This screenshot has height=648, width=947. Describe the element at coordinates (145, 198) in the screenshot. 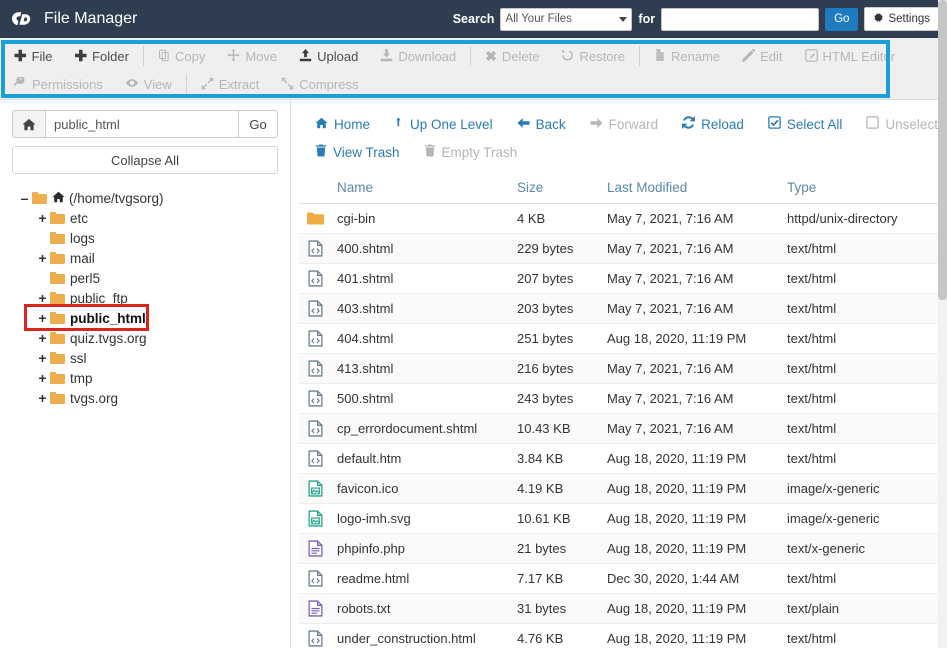

I see `tree-item--home-tvgsorg-: – (/home/tvgsorg)` at that location.